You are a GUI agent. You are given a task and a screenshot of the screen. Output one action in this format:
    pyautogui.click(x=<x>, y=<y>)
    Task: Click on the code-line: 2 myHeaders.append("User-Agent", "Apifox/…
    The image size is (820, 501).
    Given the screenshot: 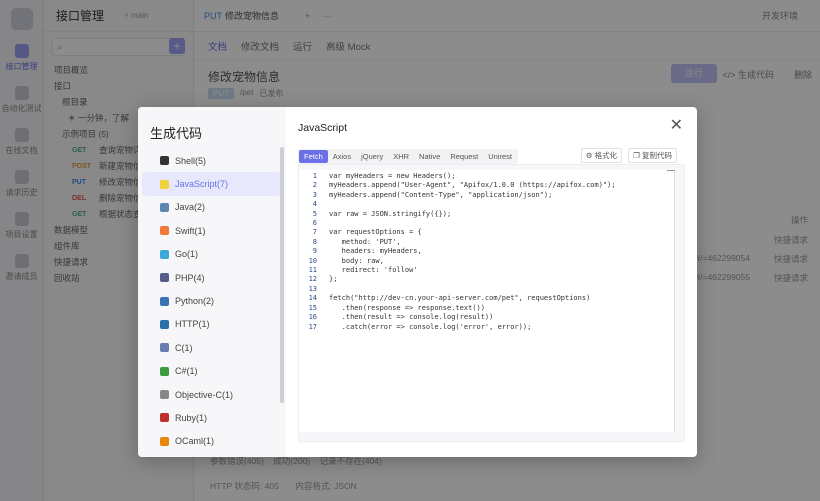 What is the action you would take?
    pyautogui.click(x=486, y=185)
    